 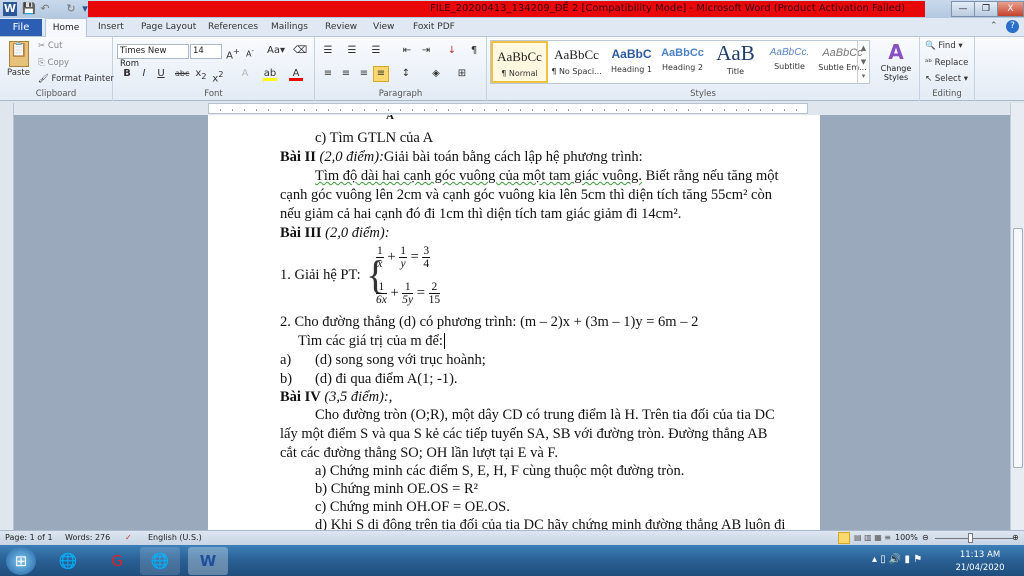 I want to click on borders-icon: ⊞, so click(x=462, y=74).